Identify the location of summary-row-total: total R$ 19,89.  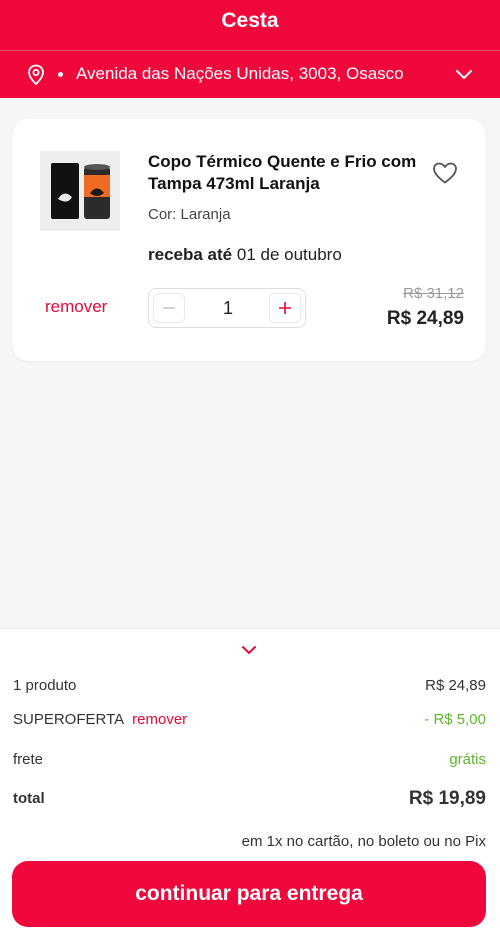
(249, 798).